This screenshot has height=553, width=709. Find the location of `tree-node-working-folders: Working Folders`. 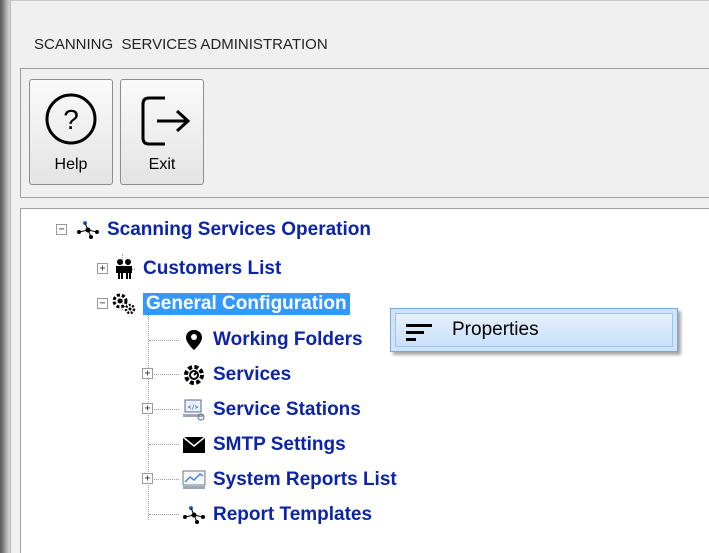

tree-node-working-folders: Working Folders is located at coordinates (272, 340).